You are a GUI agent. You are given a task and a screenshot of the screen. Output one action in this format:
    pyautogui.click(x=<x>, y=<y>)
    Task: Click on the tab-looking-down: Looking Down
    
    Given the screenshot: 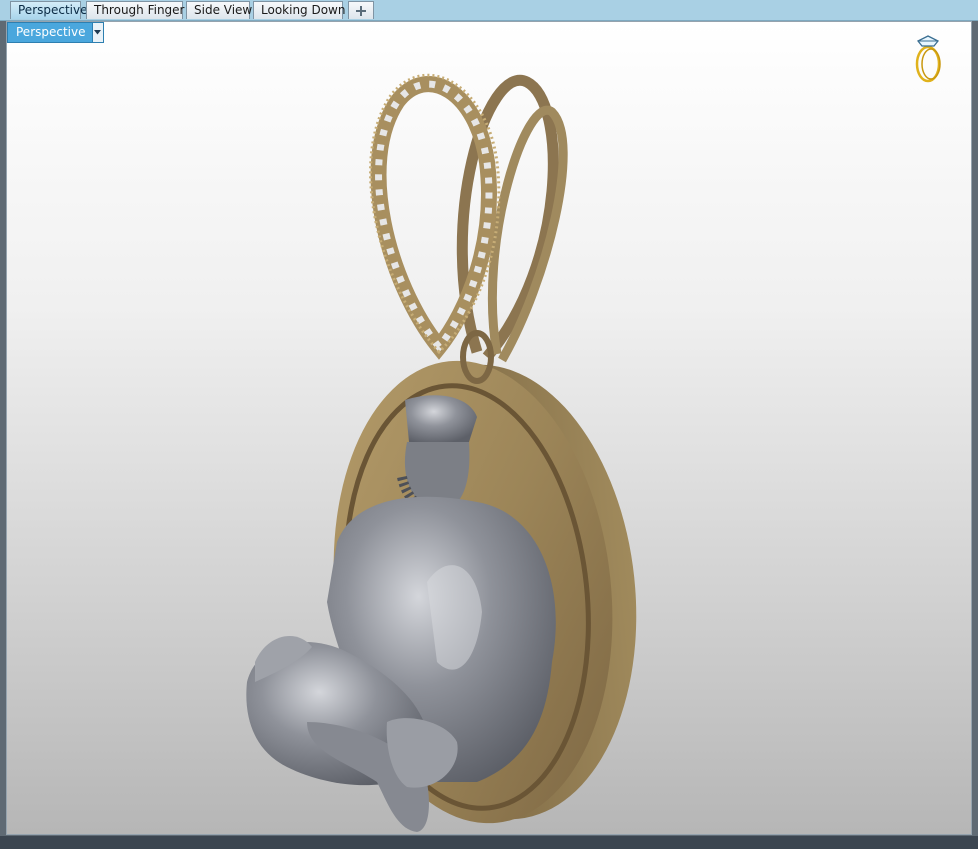 What is the action you would take?
    pyautogui.click(x=299, y=10)
    